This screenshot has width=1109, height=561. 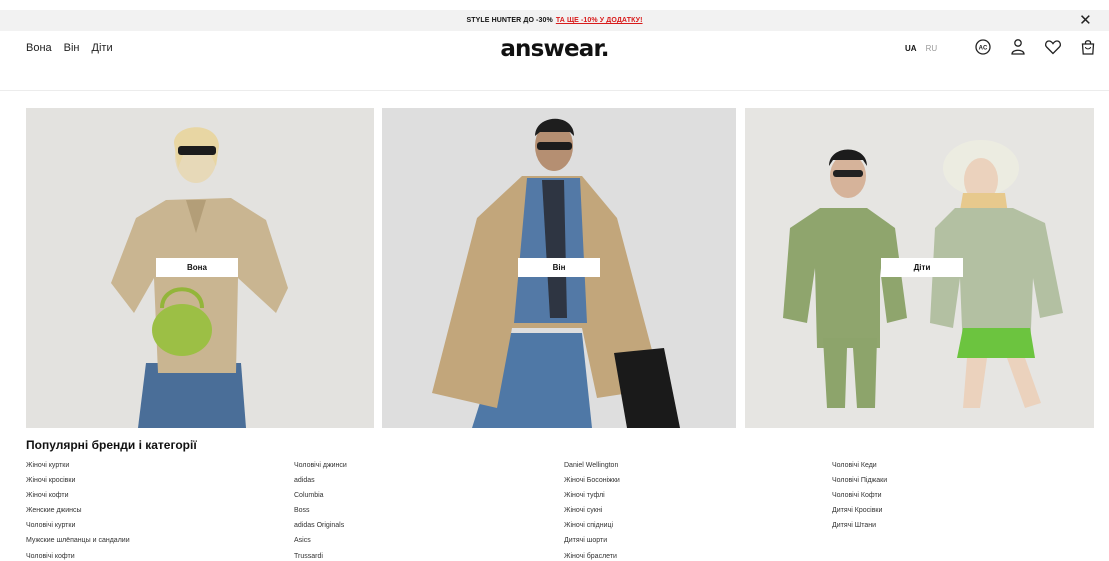 I want to click on nav-kids: Діти, so click(x=102, y=48).